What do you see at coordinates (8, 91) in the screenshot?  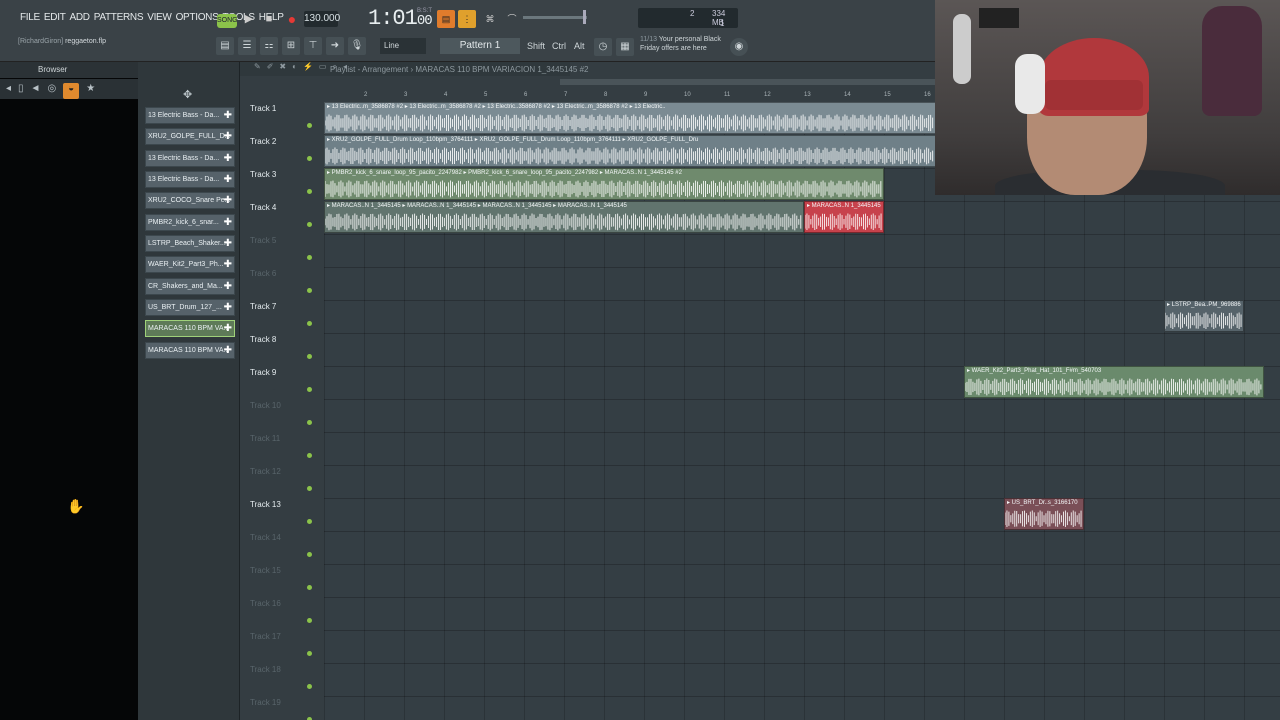 I see `back-icon: ◂` at bounding box center [8, 91].